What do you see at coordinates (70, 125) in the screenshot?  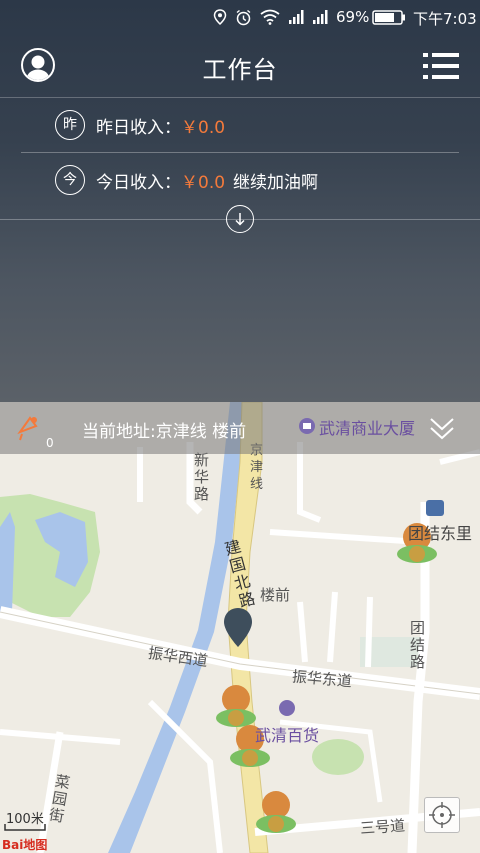 I see `yesterday-badge: 昨` at bounding box center [70, 125].